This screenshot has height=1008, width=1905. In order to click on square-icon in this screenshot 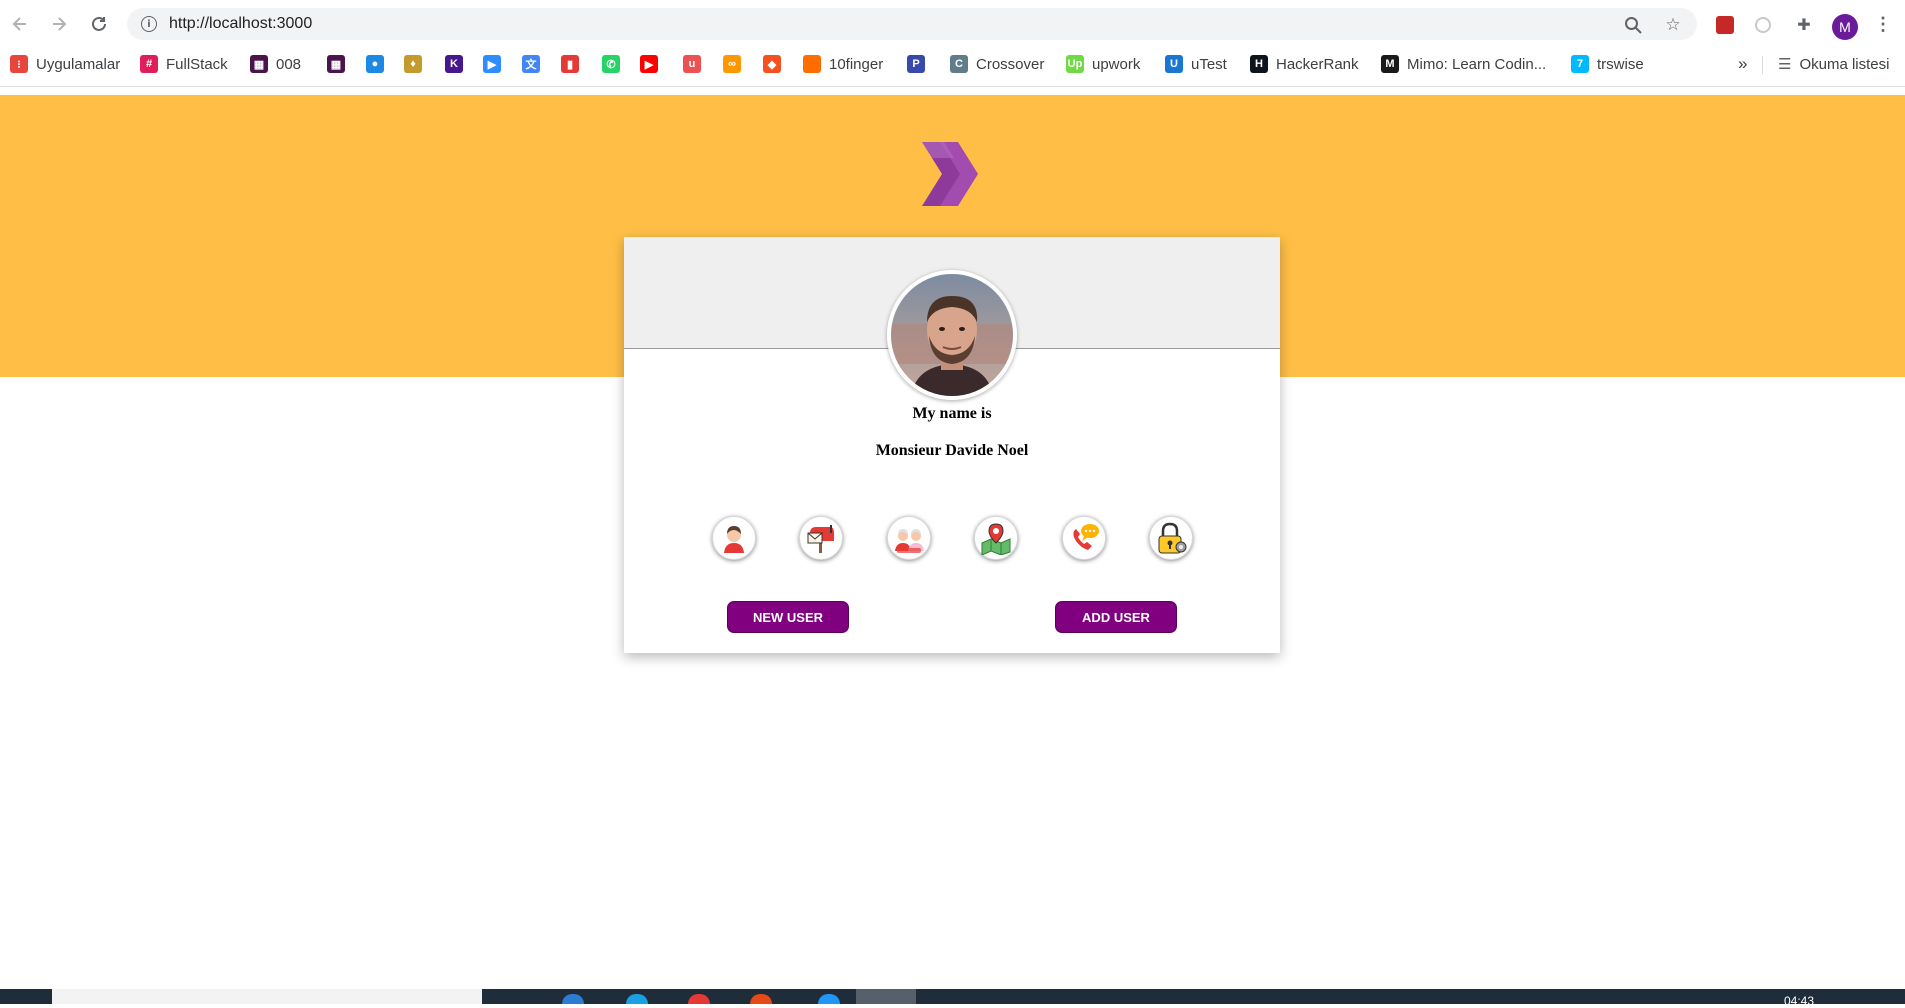, I will do `click(812, 64)`.